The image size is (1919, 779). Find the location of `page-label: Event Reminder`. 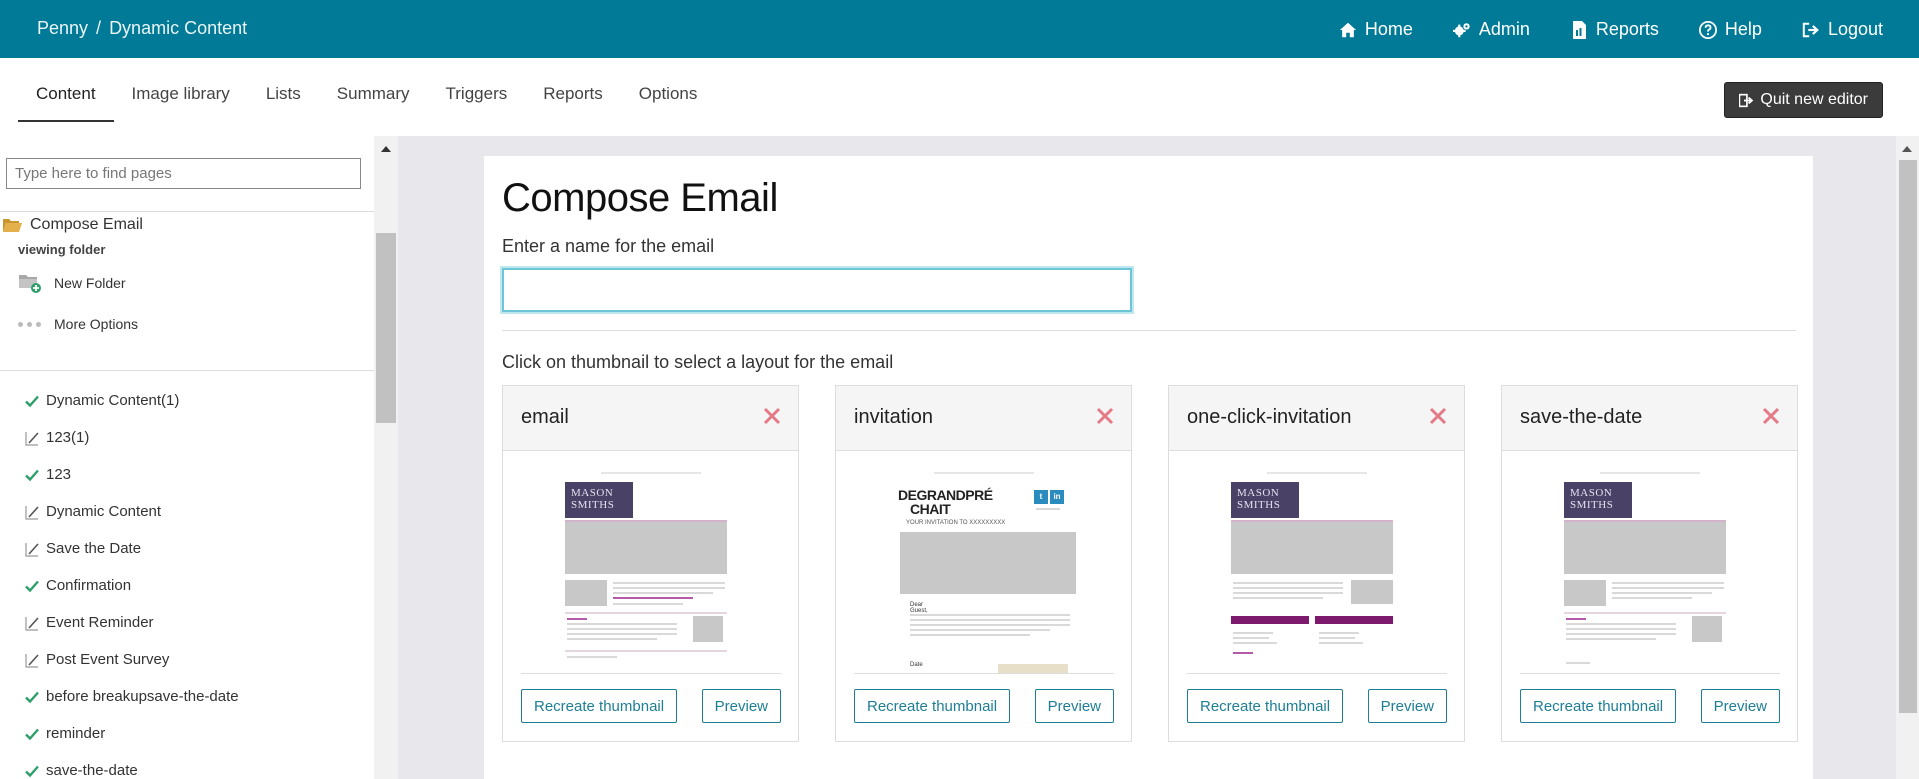

page-label: Event Reminder is located at coordinates (100, 622).